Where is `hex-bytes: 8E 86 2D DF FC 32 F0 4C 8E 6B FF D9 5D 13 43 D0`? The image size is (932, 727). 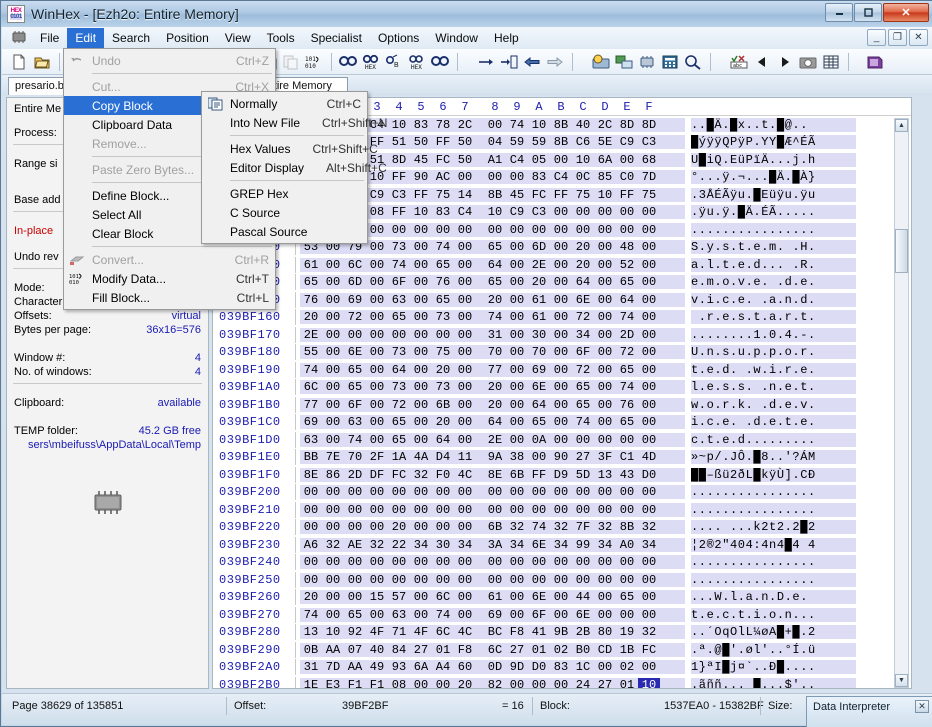 hex-bytes: 8E 86 2D DF FC 32 F0 4C 8E 6B FF D9 5D 13 43 D0 is located at coordinates (492, 474).